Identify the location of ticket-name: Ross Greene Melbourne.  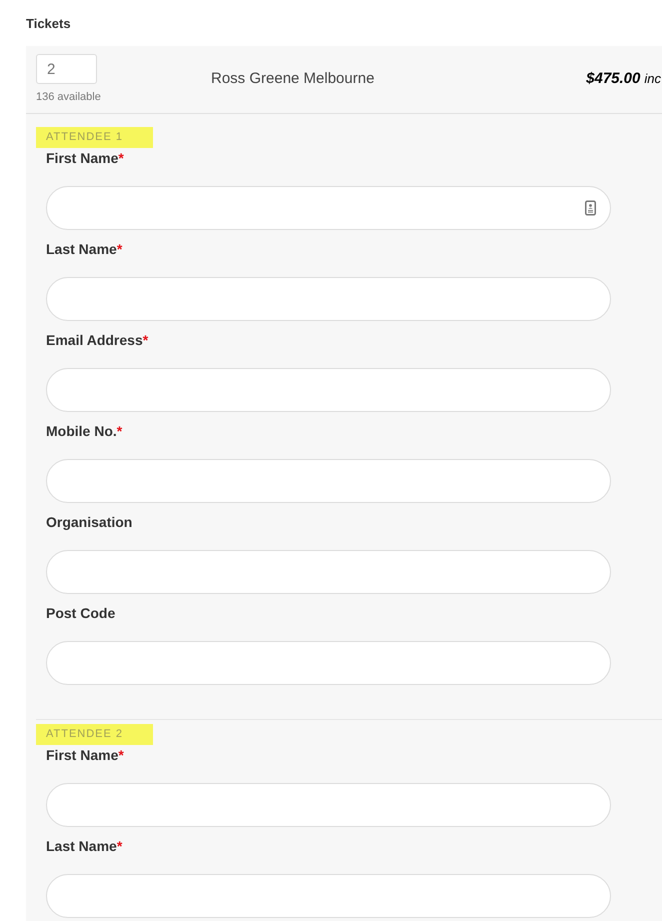
(293, 78).